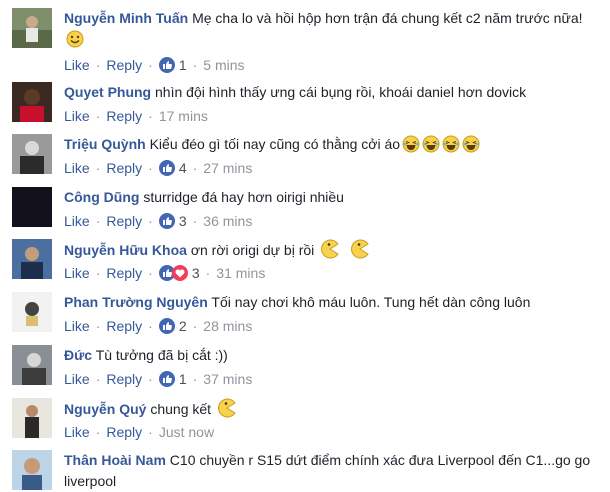  What do you see at coordinates (75, 39) in the screenshot?
I see `smile-icon` at bounding box center [75, 39].